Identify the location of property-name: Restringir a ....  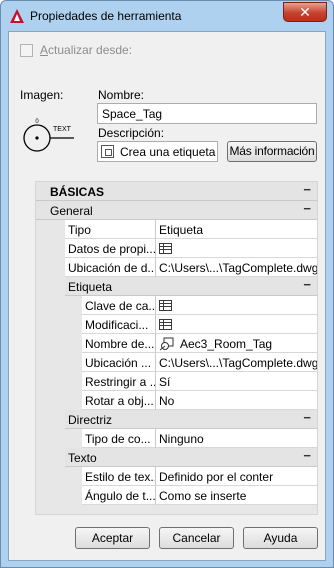
(119, 381).